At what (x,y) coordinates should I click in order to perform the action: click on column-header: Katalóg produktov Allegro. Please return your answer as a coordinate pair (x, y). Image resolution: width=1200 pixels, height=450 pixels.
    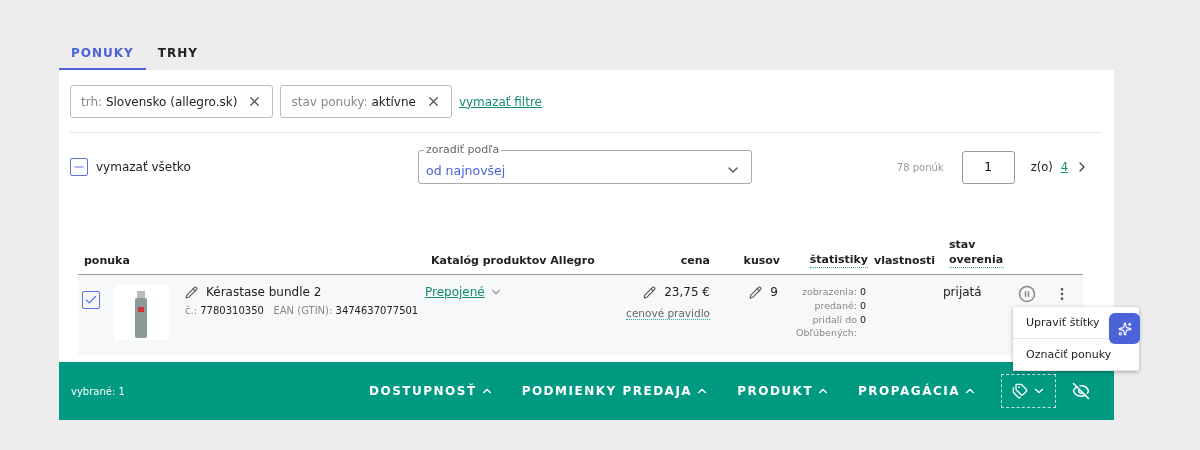
    Looking at the image, I should click on (513, 260).